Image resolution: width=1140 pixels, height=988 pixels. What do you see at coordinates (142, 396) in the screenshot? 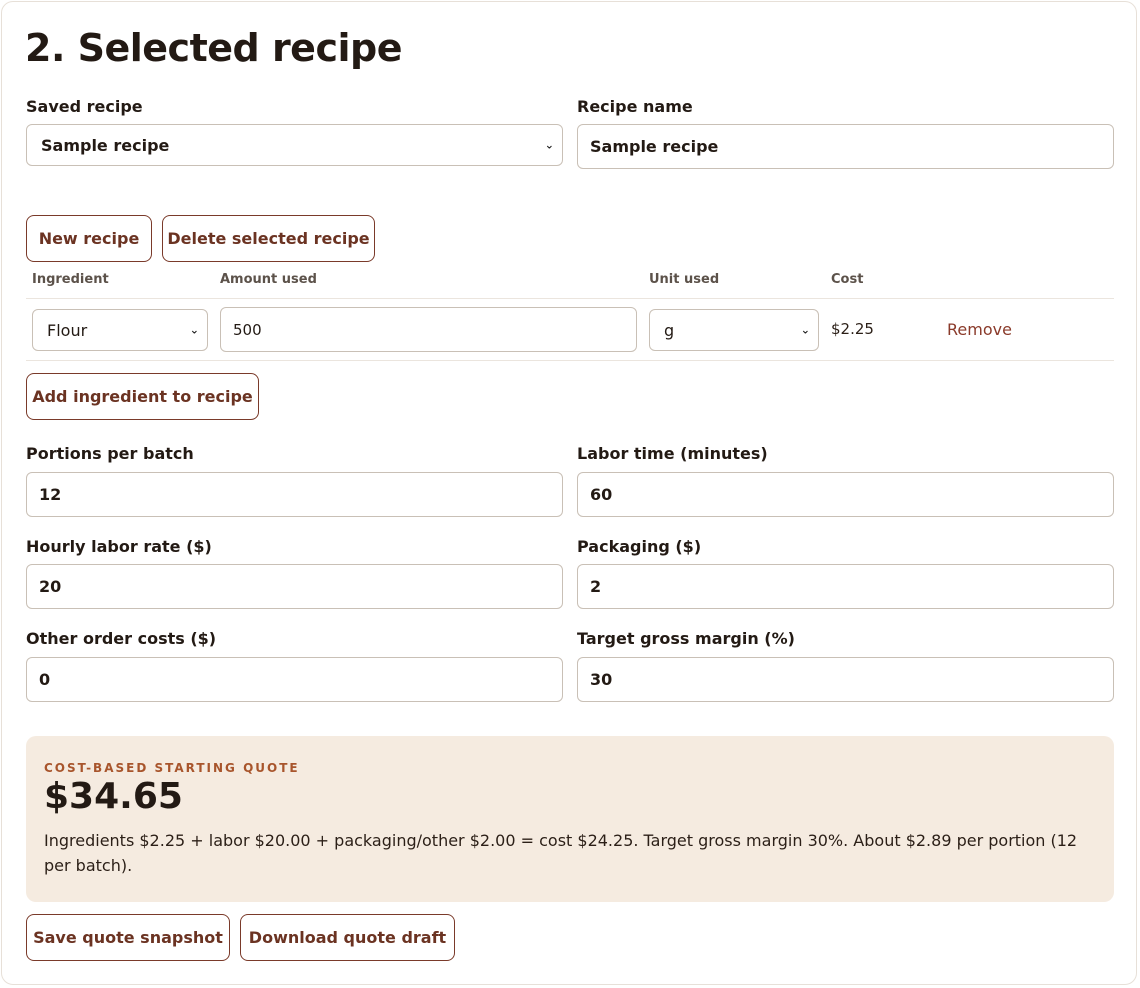
I see `add-ingredient-button: Add ingredient to recipe` at bounding box center [142, 396].